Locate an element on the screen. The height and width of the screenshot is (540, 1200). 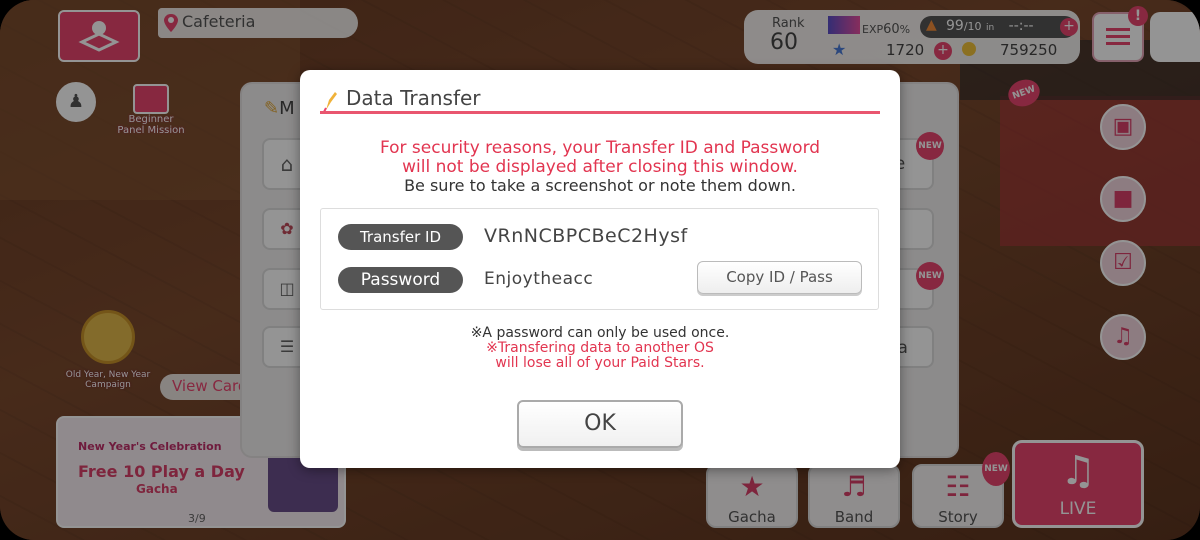
transfer-id-value: VRnNCBPCBeC2Hysf is located at coordinates (586, 236).